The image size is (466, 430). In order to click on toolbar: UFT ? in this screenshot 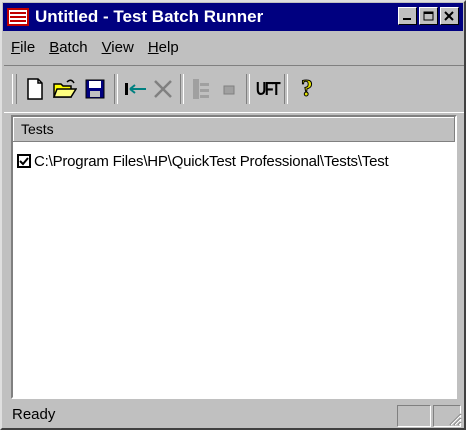, I will do `click(234, 89)`.